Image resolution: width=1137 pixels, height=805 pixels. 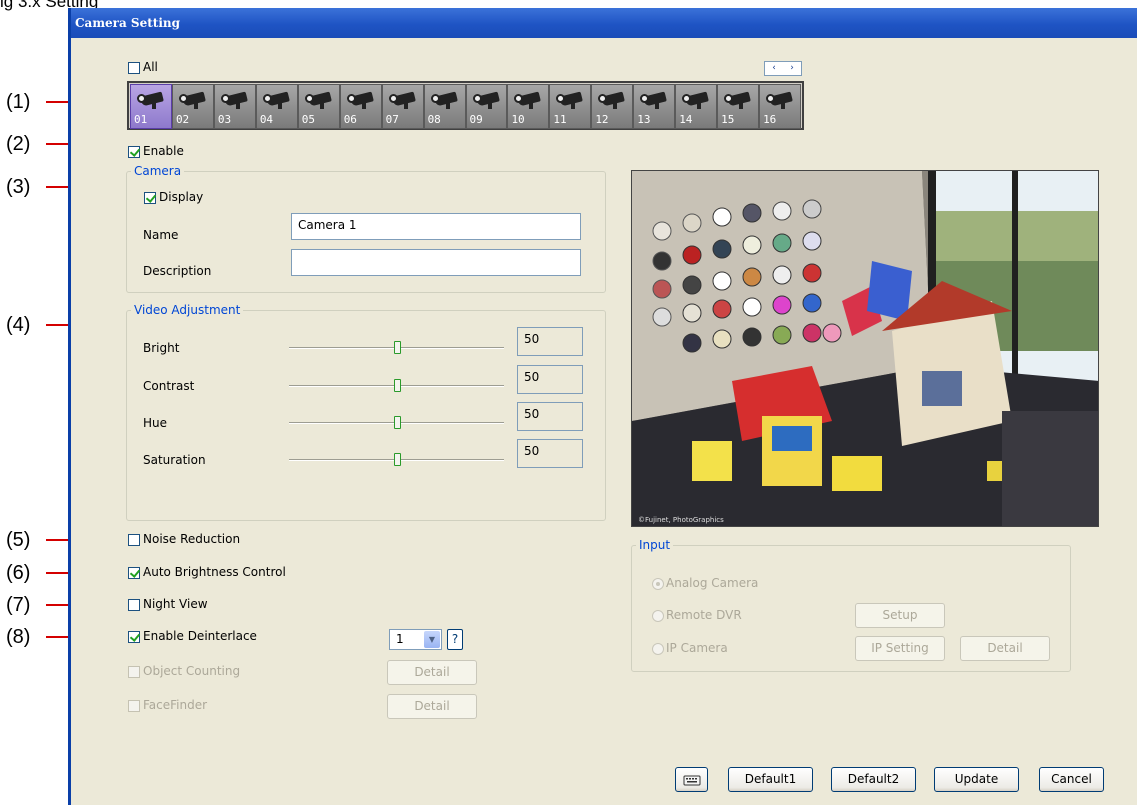 What do you see at coordinates (602, 119) in the screenshot?
I see `camera-number: 12` at bounding box center [602, 119].